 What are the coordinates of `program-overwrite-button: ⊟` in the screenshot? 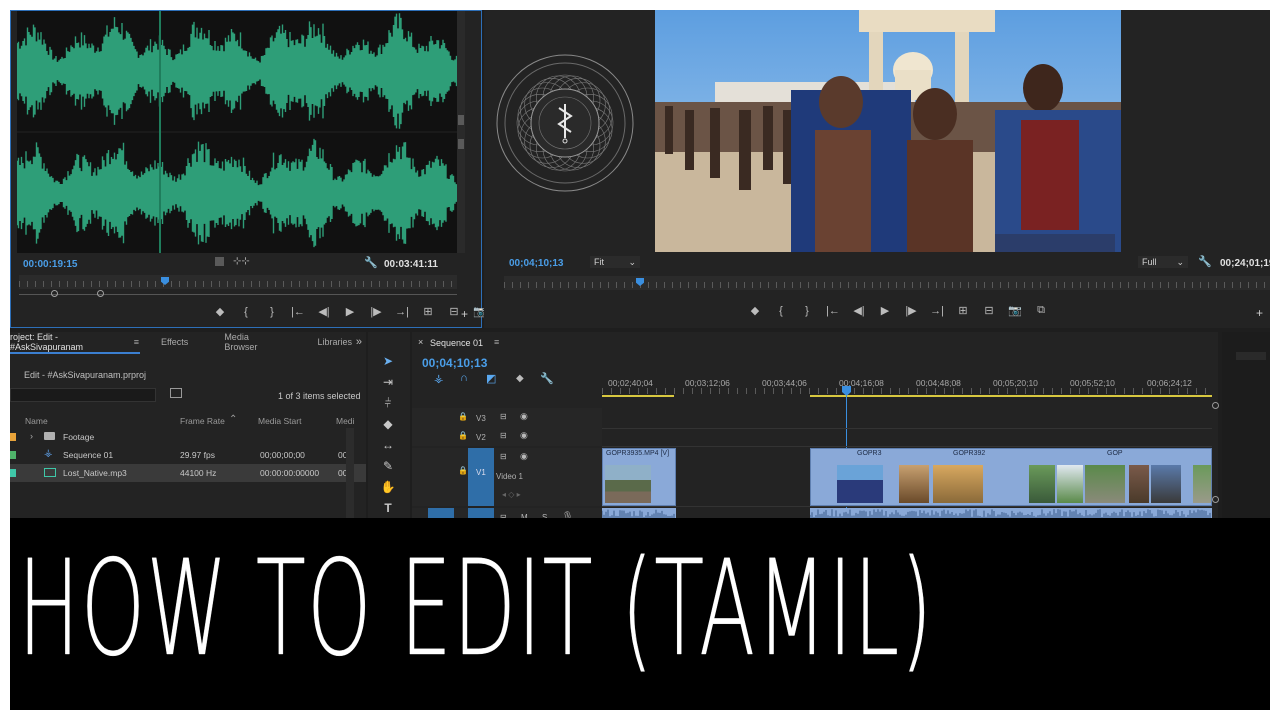 It's located at (989, 310).